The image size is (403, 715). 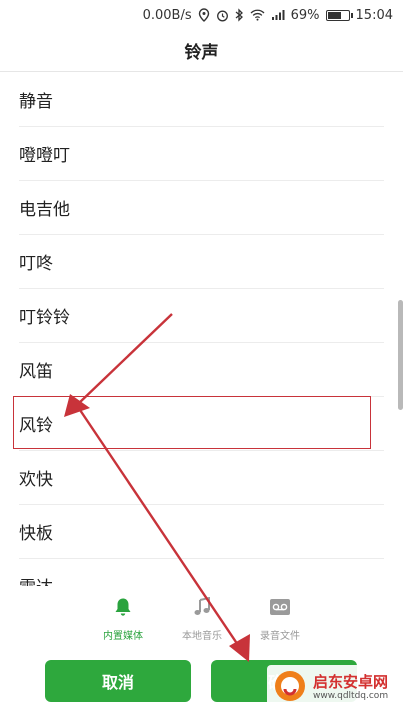 I want to click on ringtone-label: 快板, so click(x=36, y=534).